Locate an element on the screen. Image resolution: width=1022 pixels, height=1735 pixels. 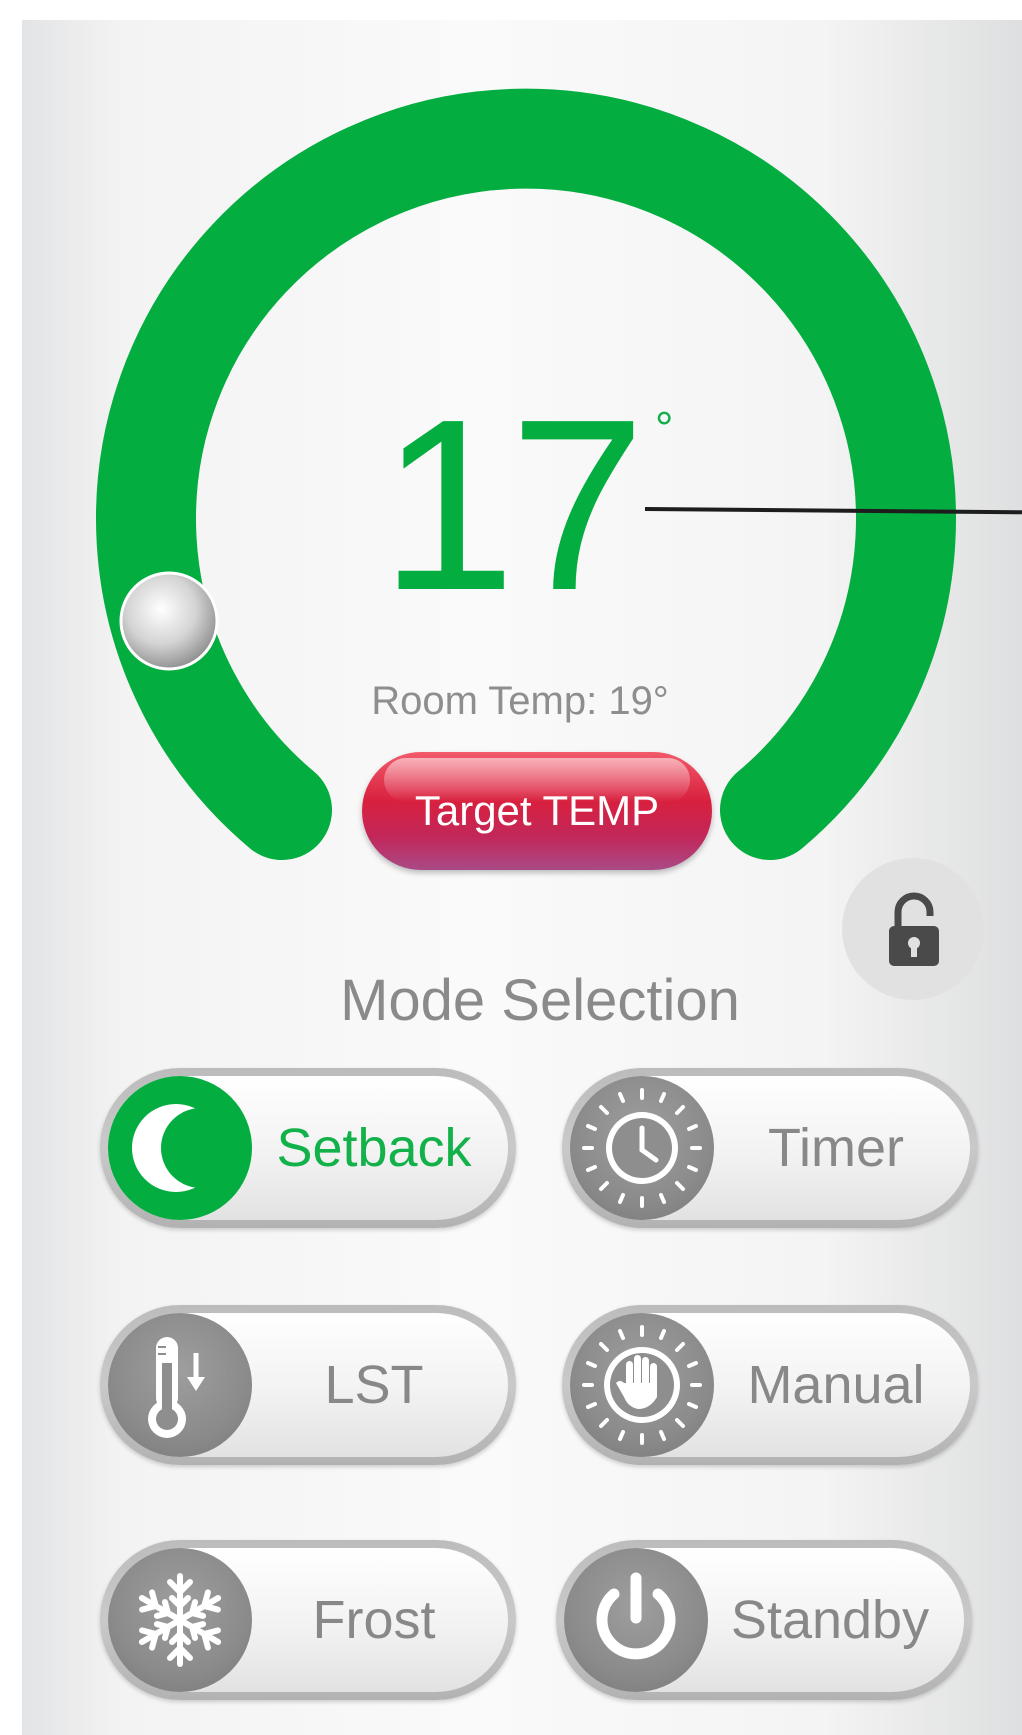
mode-frost-button: Frost is located at coordinates (308, 1620).